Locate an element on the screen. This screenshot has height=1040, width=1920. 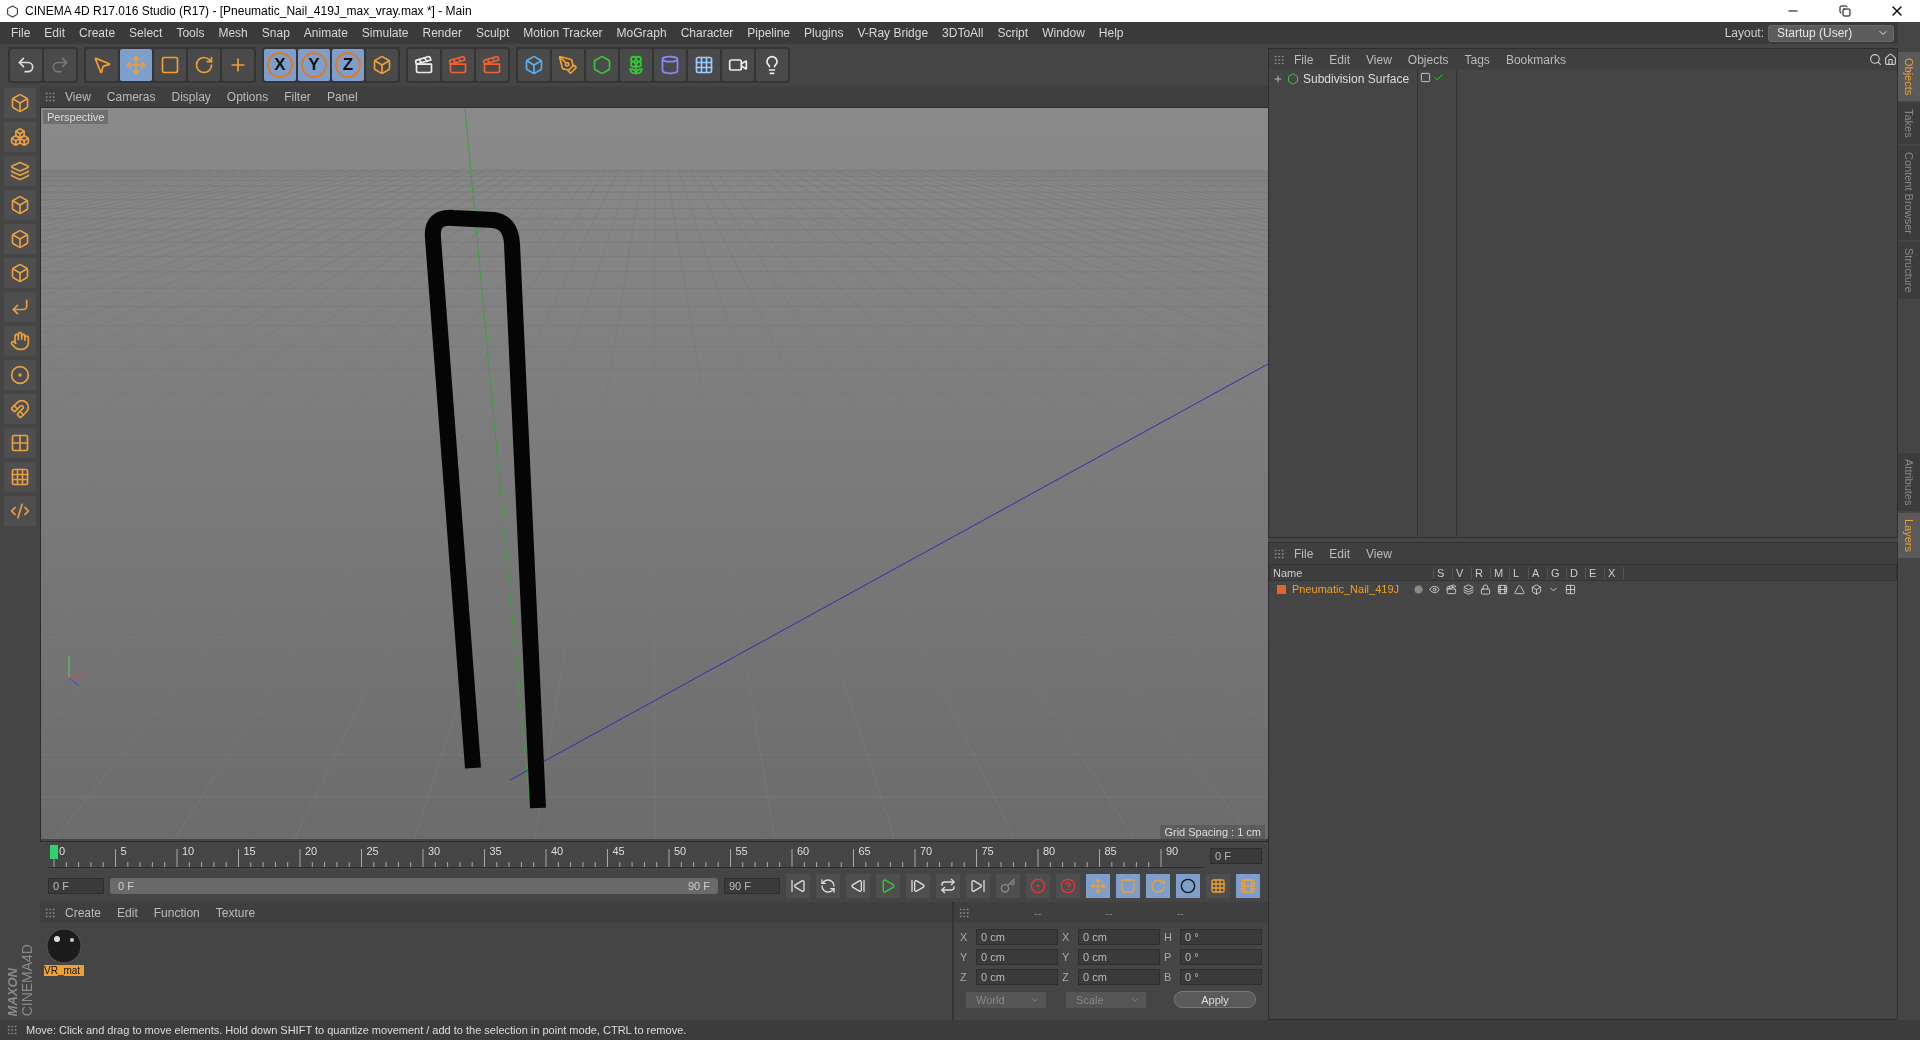
menu-item: Character is located at coordinates (707, 33).